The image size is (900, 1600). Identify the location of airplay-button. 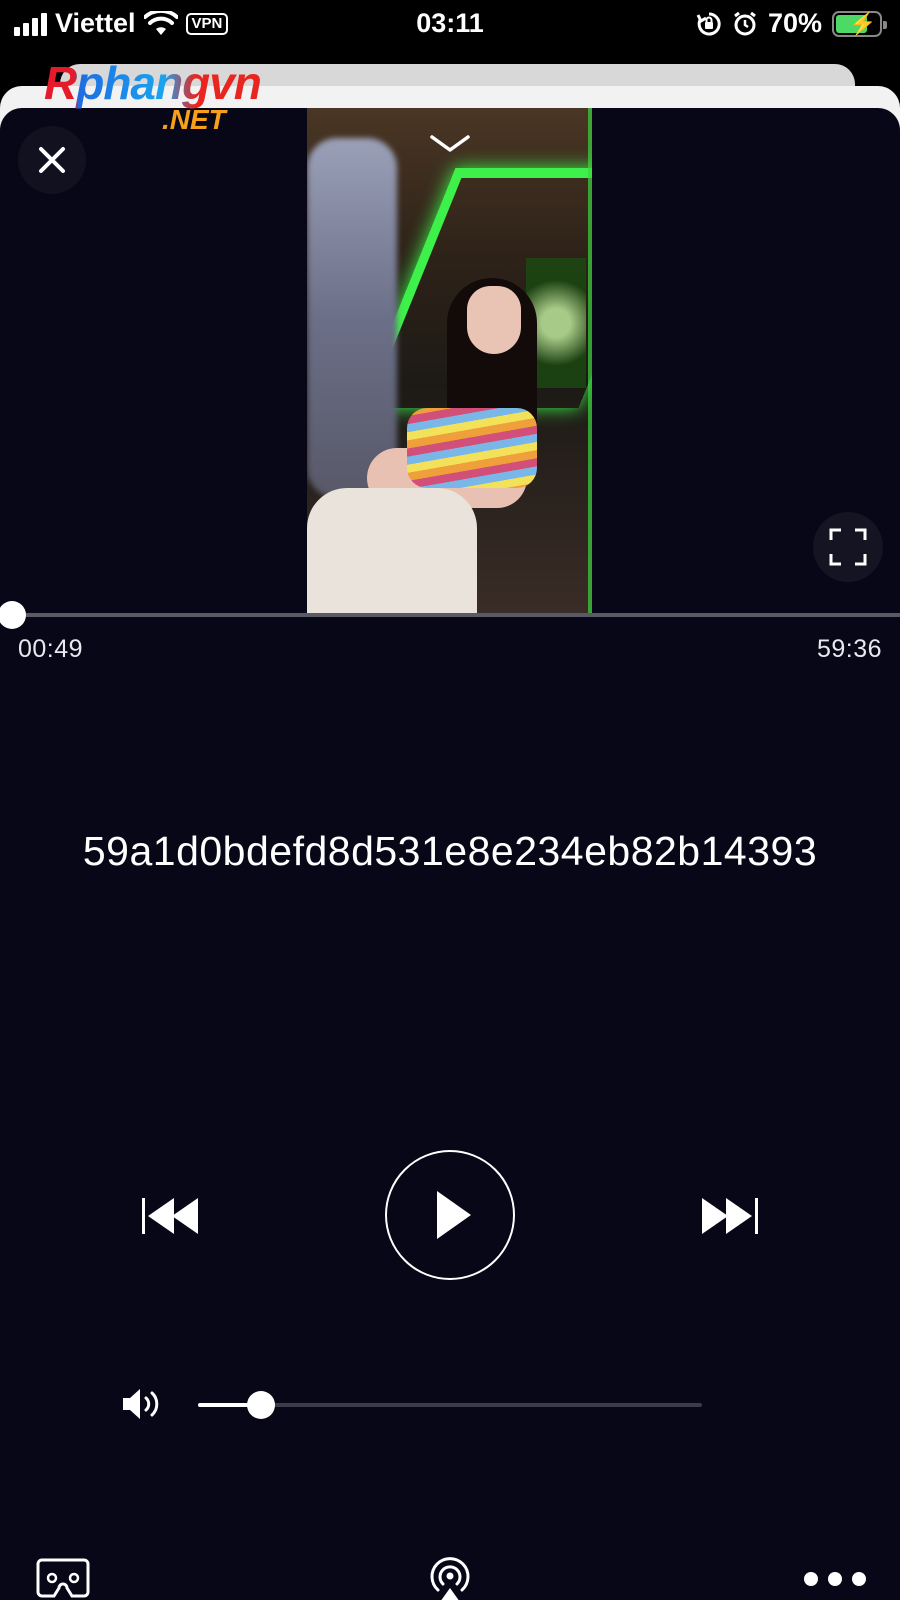
(450, 1577).